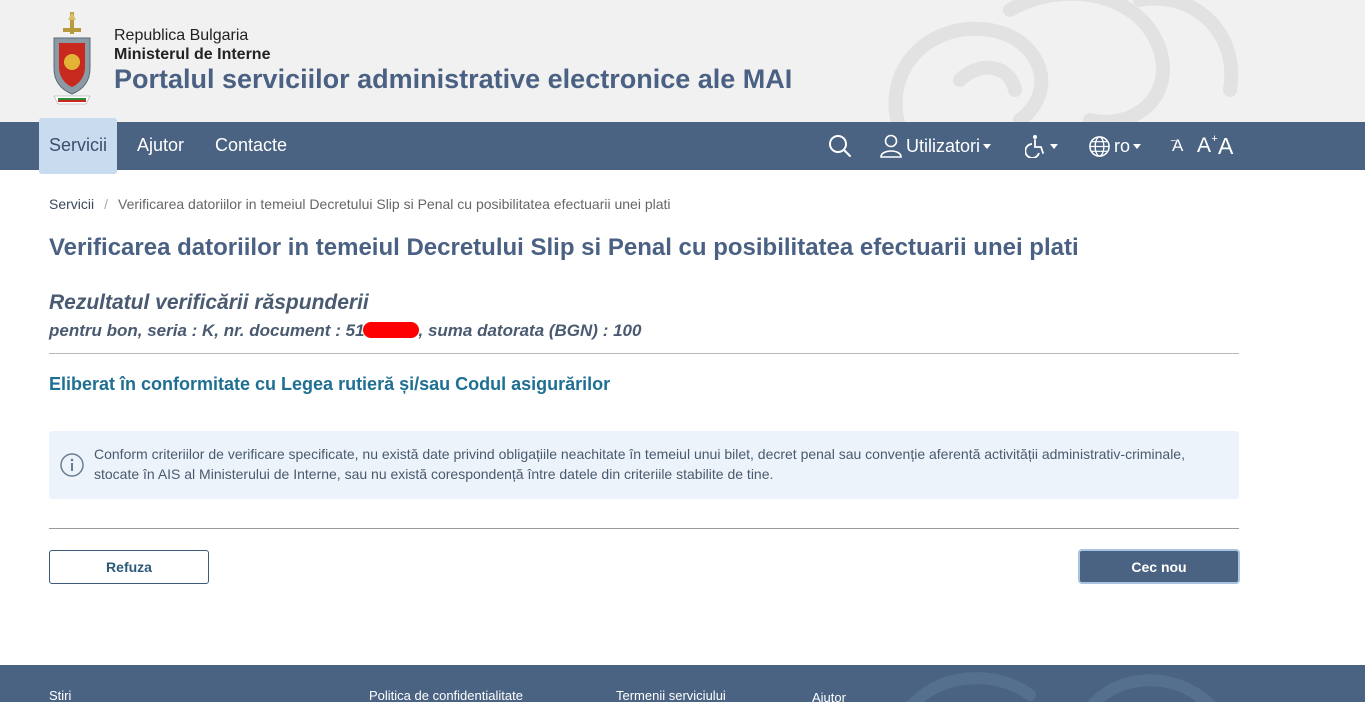 The width and height of the screenshot is (1365, 702). What do you see at coordinates (390, 330) in the screenshot?
I see `redaction-mark` at bounding box center [390, 330].